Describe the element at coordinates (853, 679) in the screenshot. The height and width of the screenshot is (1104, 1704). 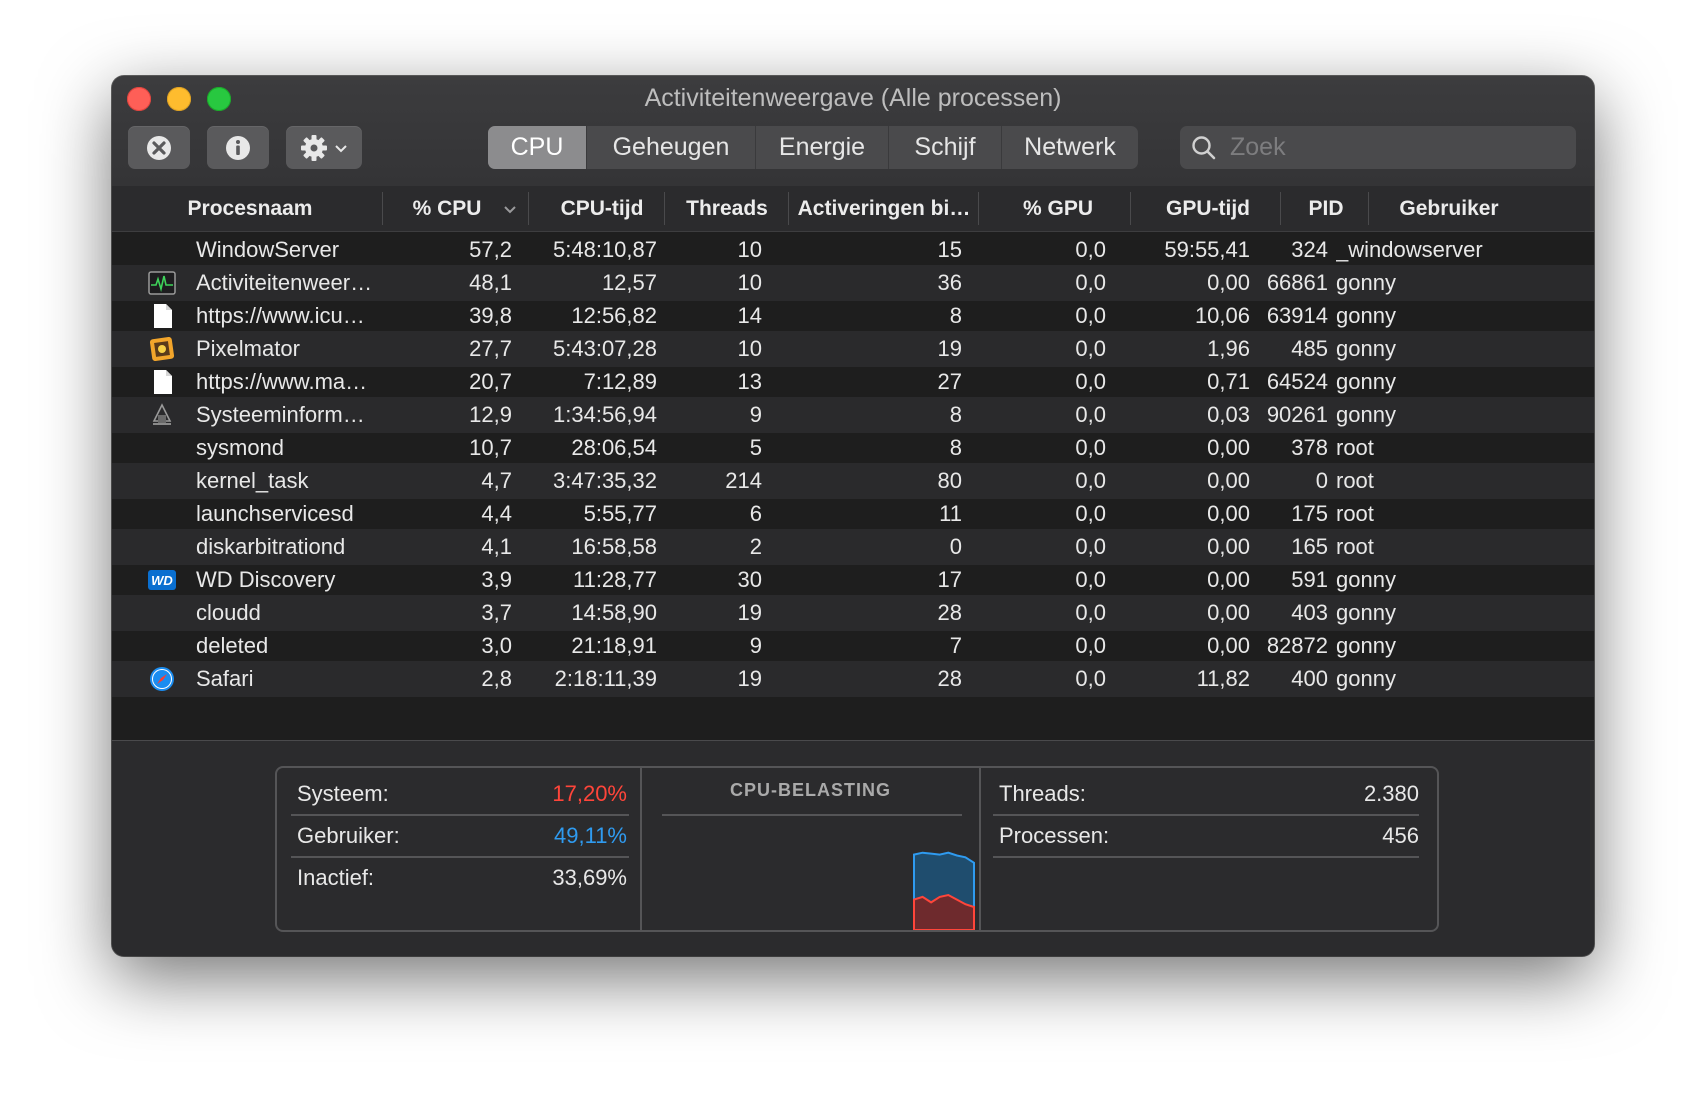
I see `table-row: Safari 2,8 2:18:11,39 19 28 0,0 11,82 400 gonny` at that location.